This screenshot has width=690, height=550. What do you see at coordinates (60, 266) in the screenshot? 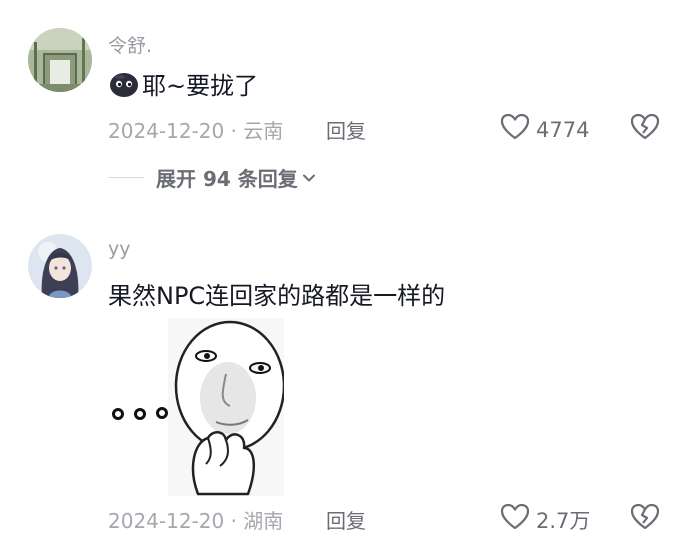
I see `user-avatar` at bounding box center [60, 266].